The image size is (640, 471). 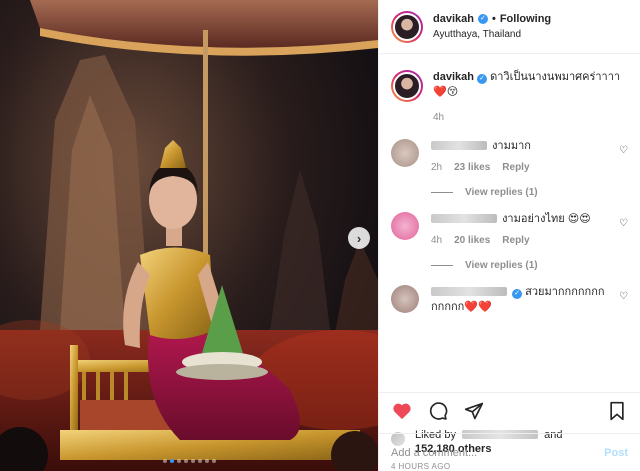 What do you see at coordinates (498, 452) in the screenshot?
I see `comment-input` at bounding box center [498, 452].